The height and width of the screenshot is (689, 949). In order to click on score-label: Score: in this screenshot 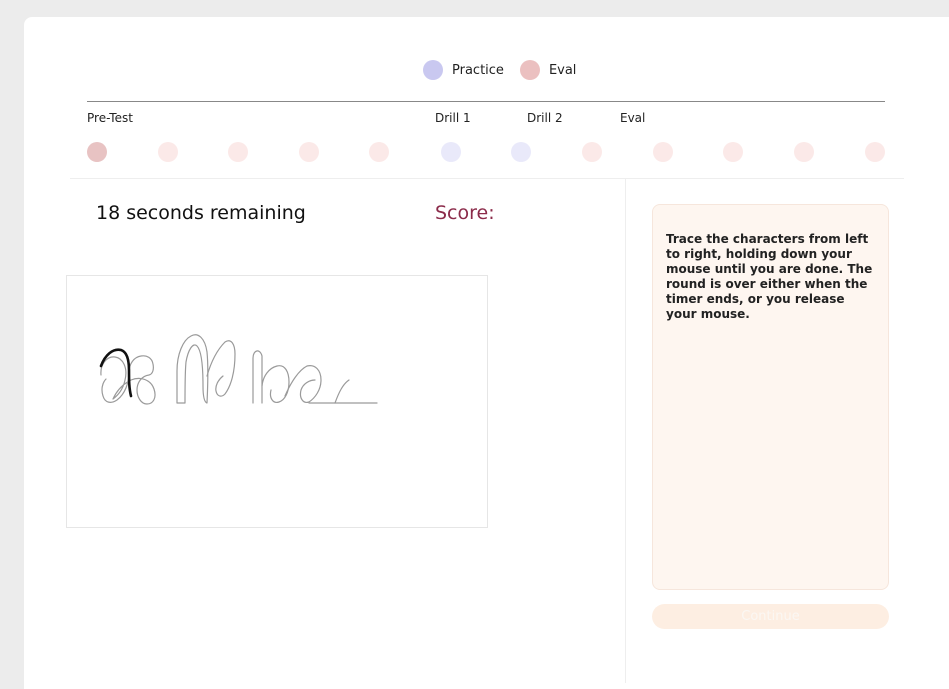, I will do `click(465, 213)`.